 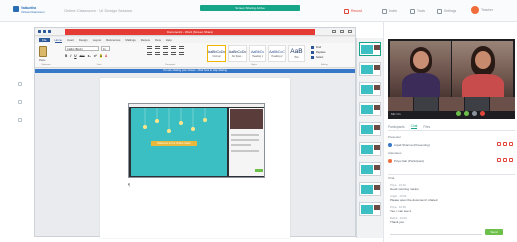 What do you see at coordinates (158, 40) in the screenshot?
I see `tab-view: View` at bounding box center [158, 40].